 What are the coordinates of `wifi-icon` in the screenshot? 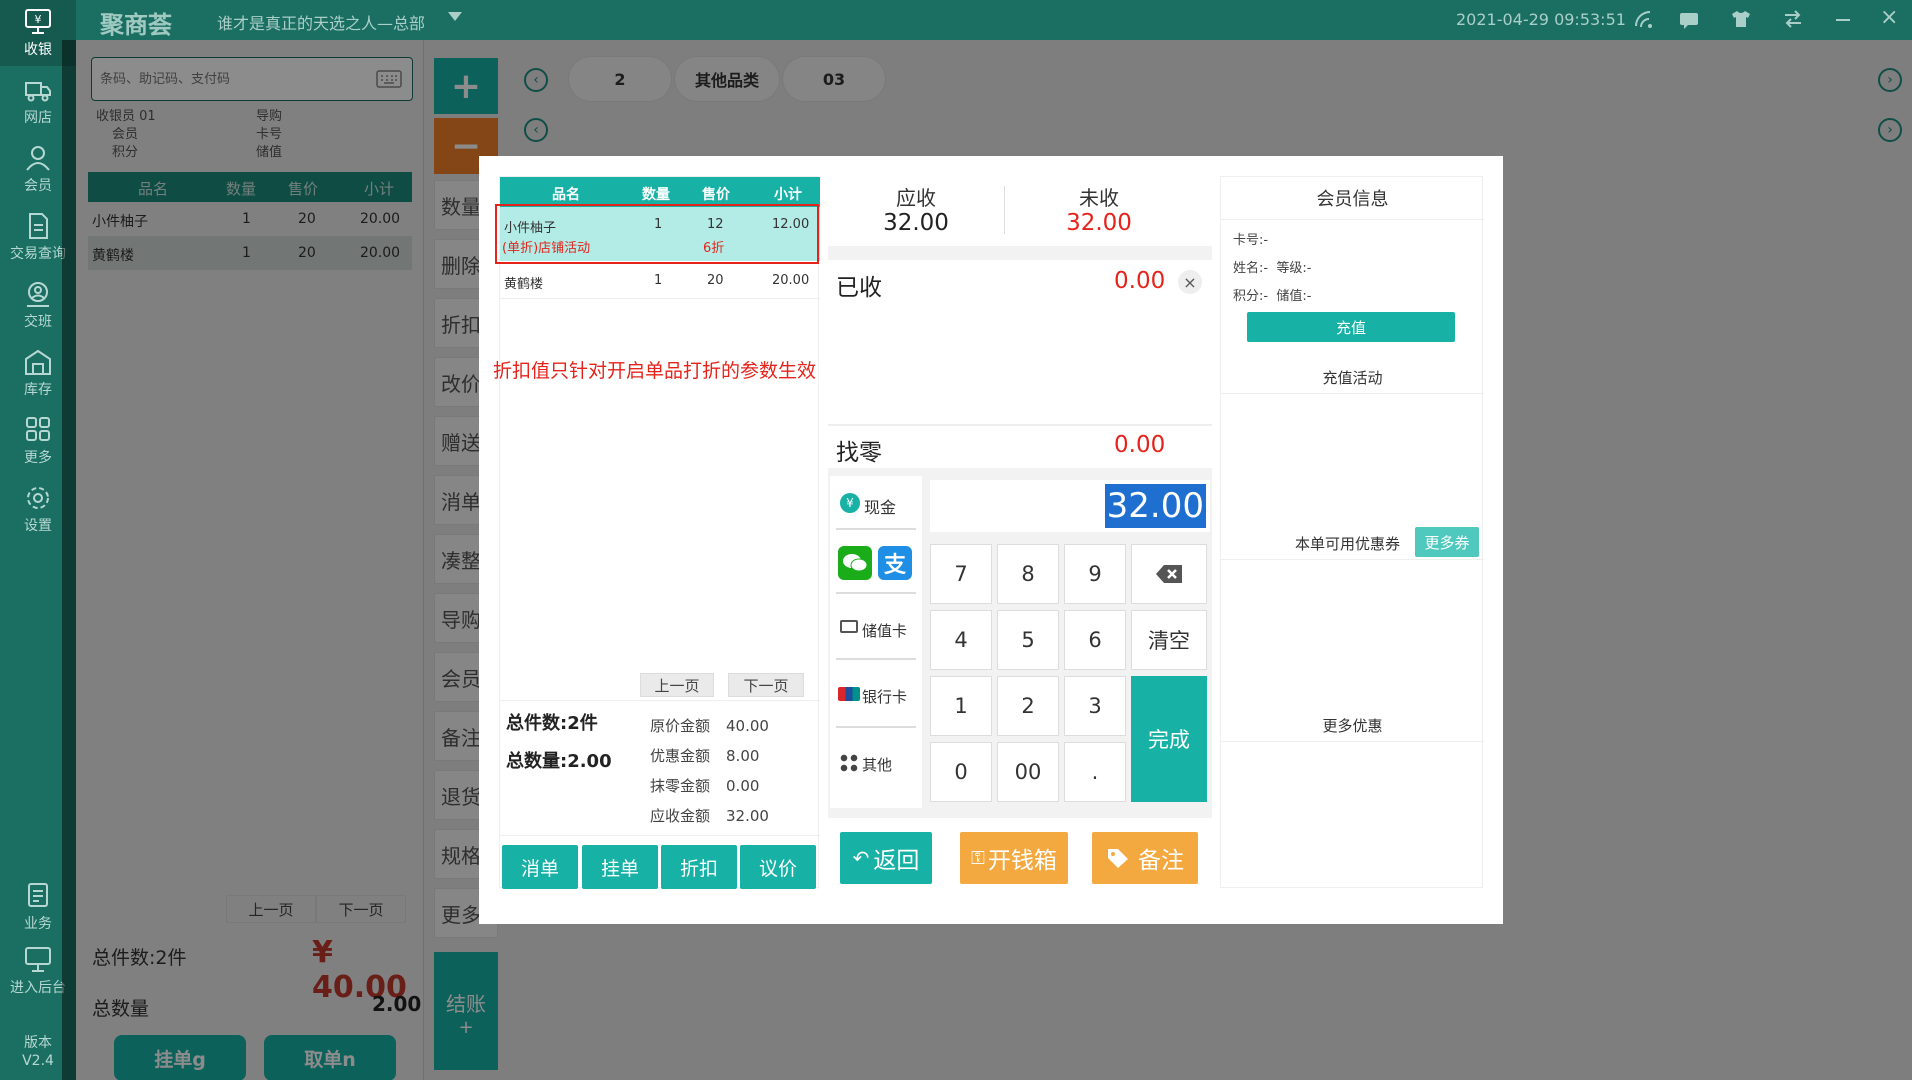 It's located at (1643, 19).